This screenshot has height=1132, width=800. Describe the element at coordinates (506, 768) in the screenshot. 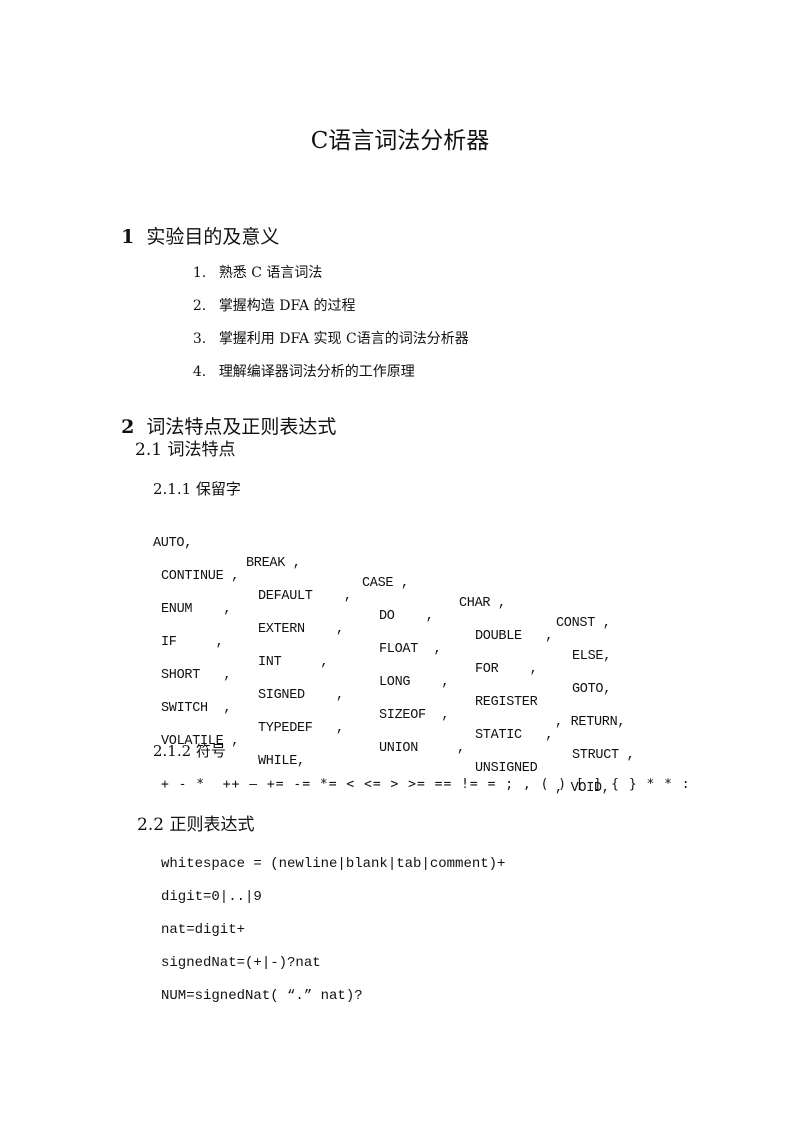

I see `reserved-word: UNSIGNED` at that location.